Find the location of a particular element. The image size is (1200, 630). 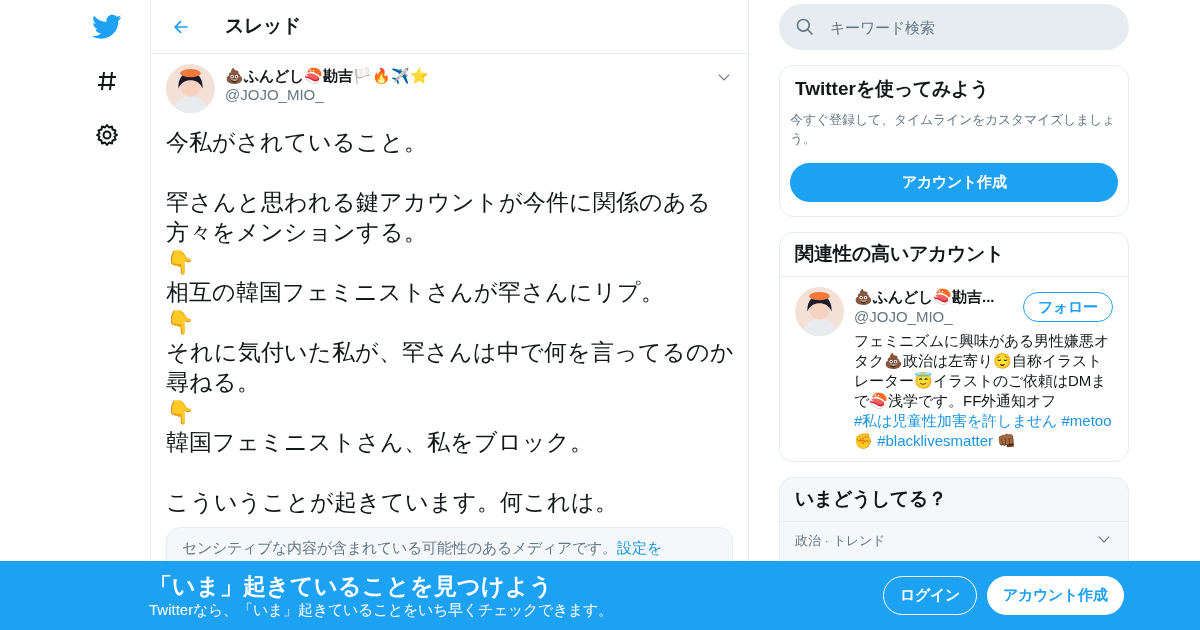

tweet-text-line: 罕さんと思われる鍵アカウントが今件に関係のある方々をメンションする。 is located at coordinates (439, 217).